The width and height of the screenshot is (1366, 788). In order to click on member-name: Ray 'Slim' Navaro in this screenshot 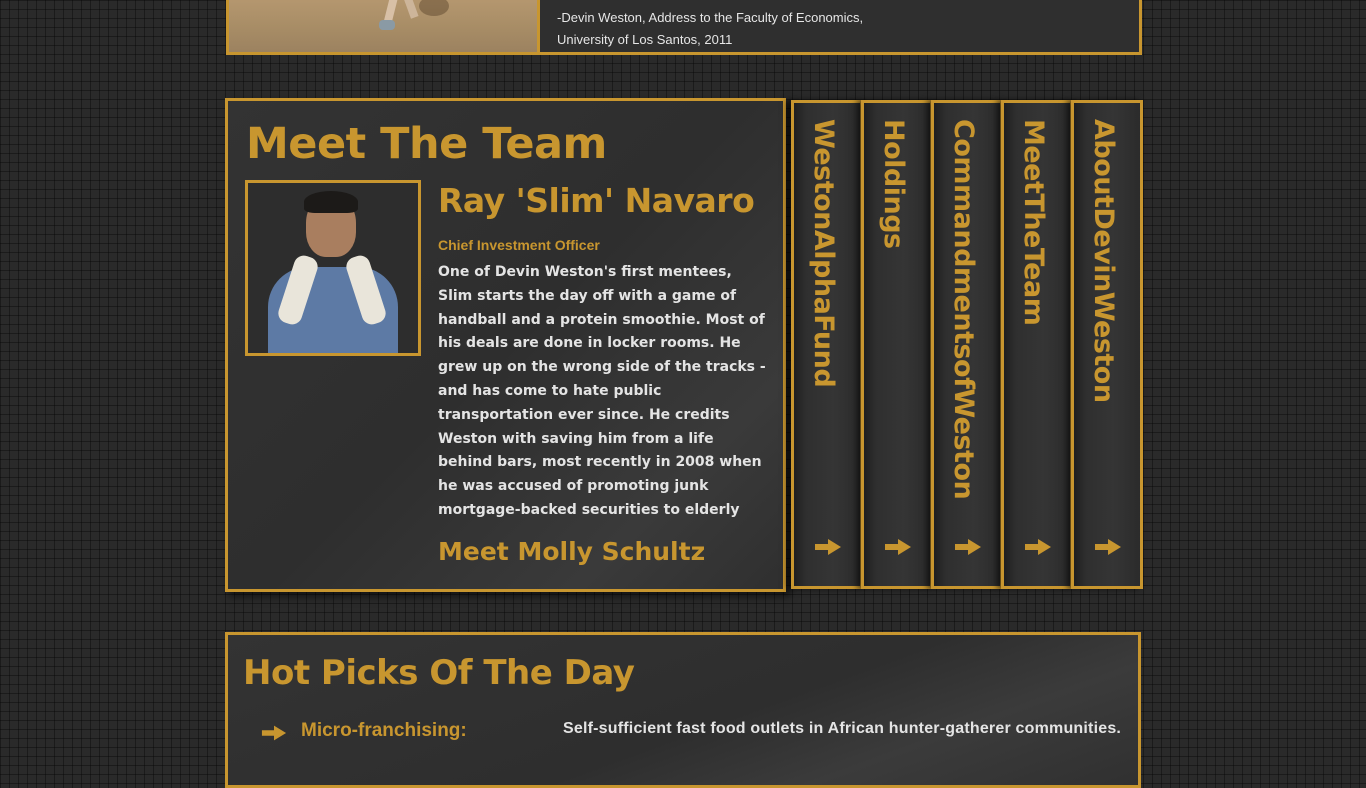, I will do `click(596, 200)`.